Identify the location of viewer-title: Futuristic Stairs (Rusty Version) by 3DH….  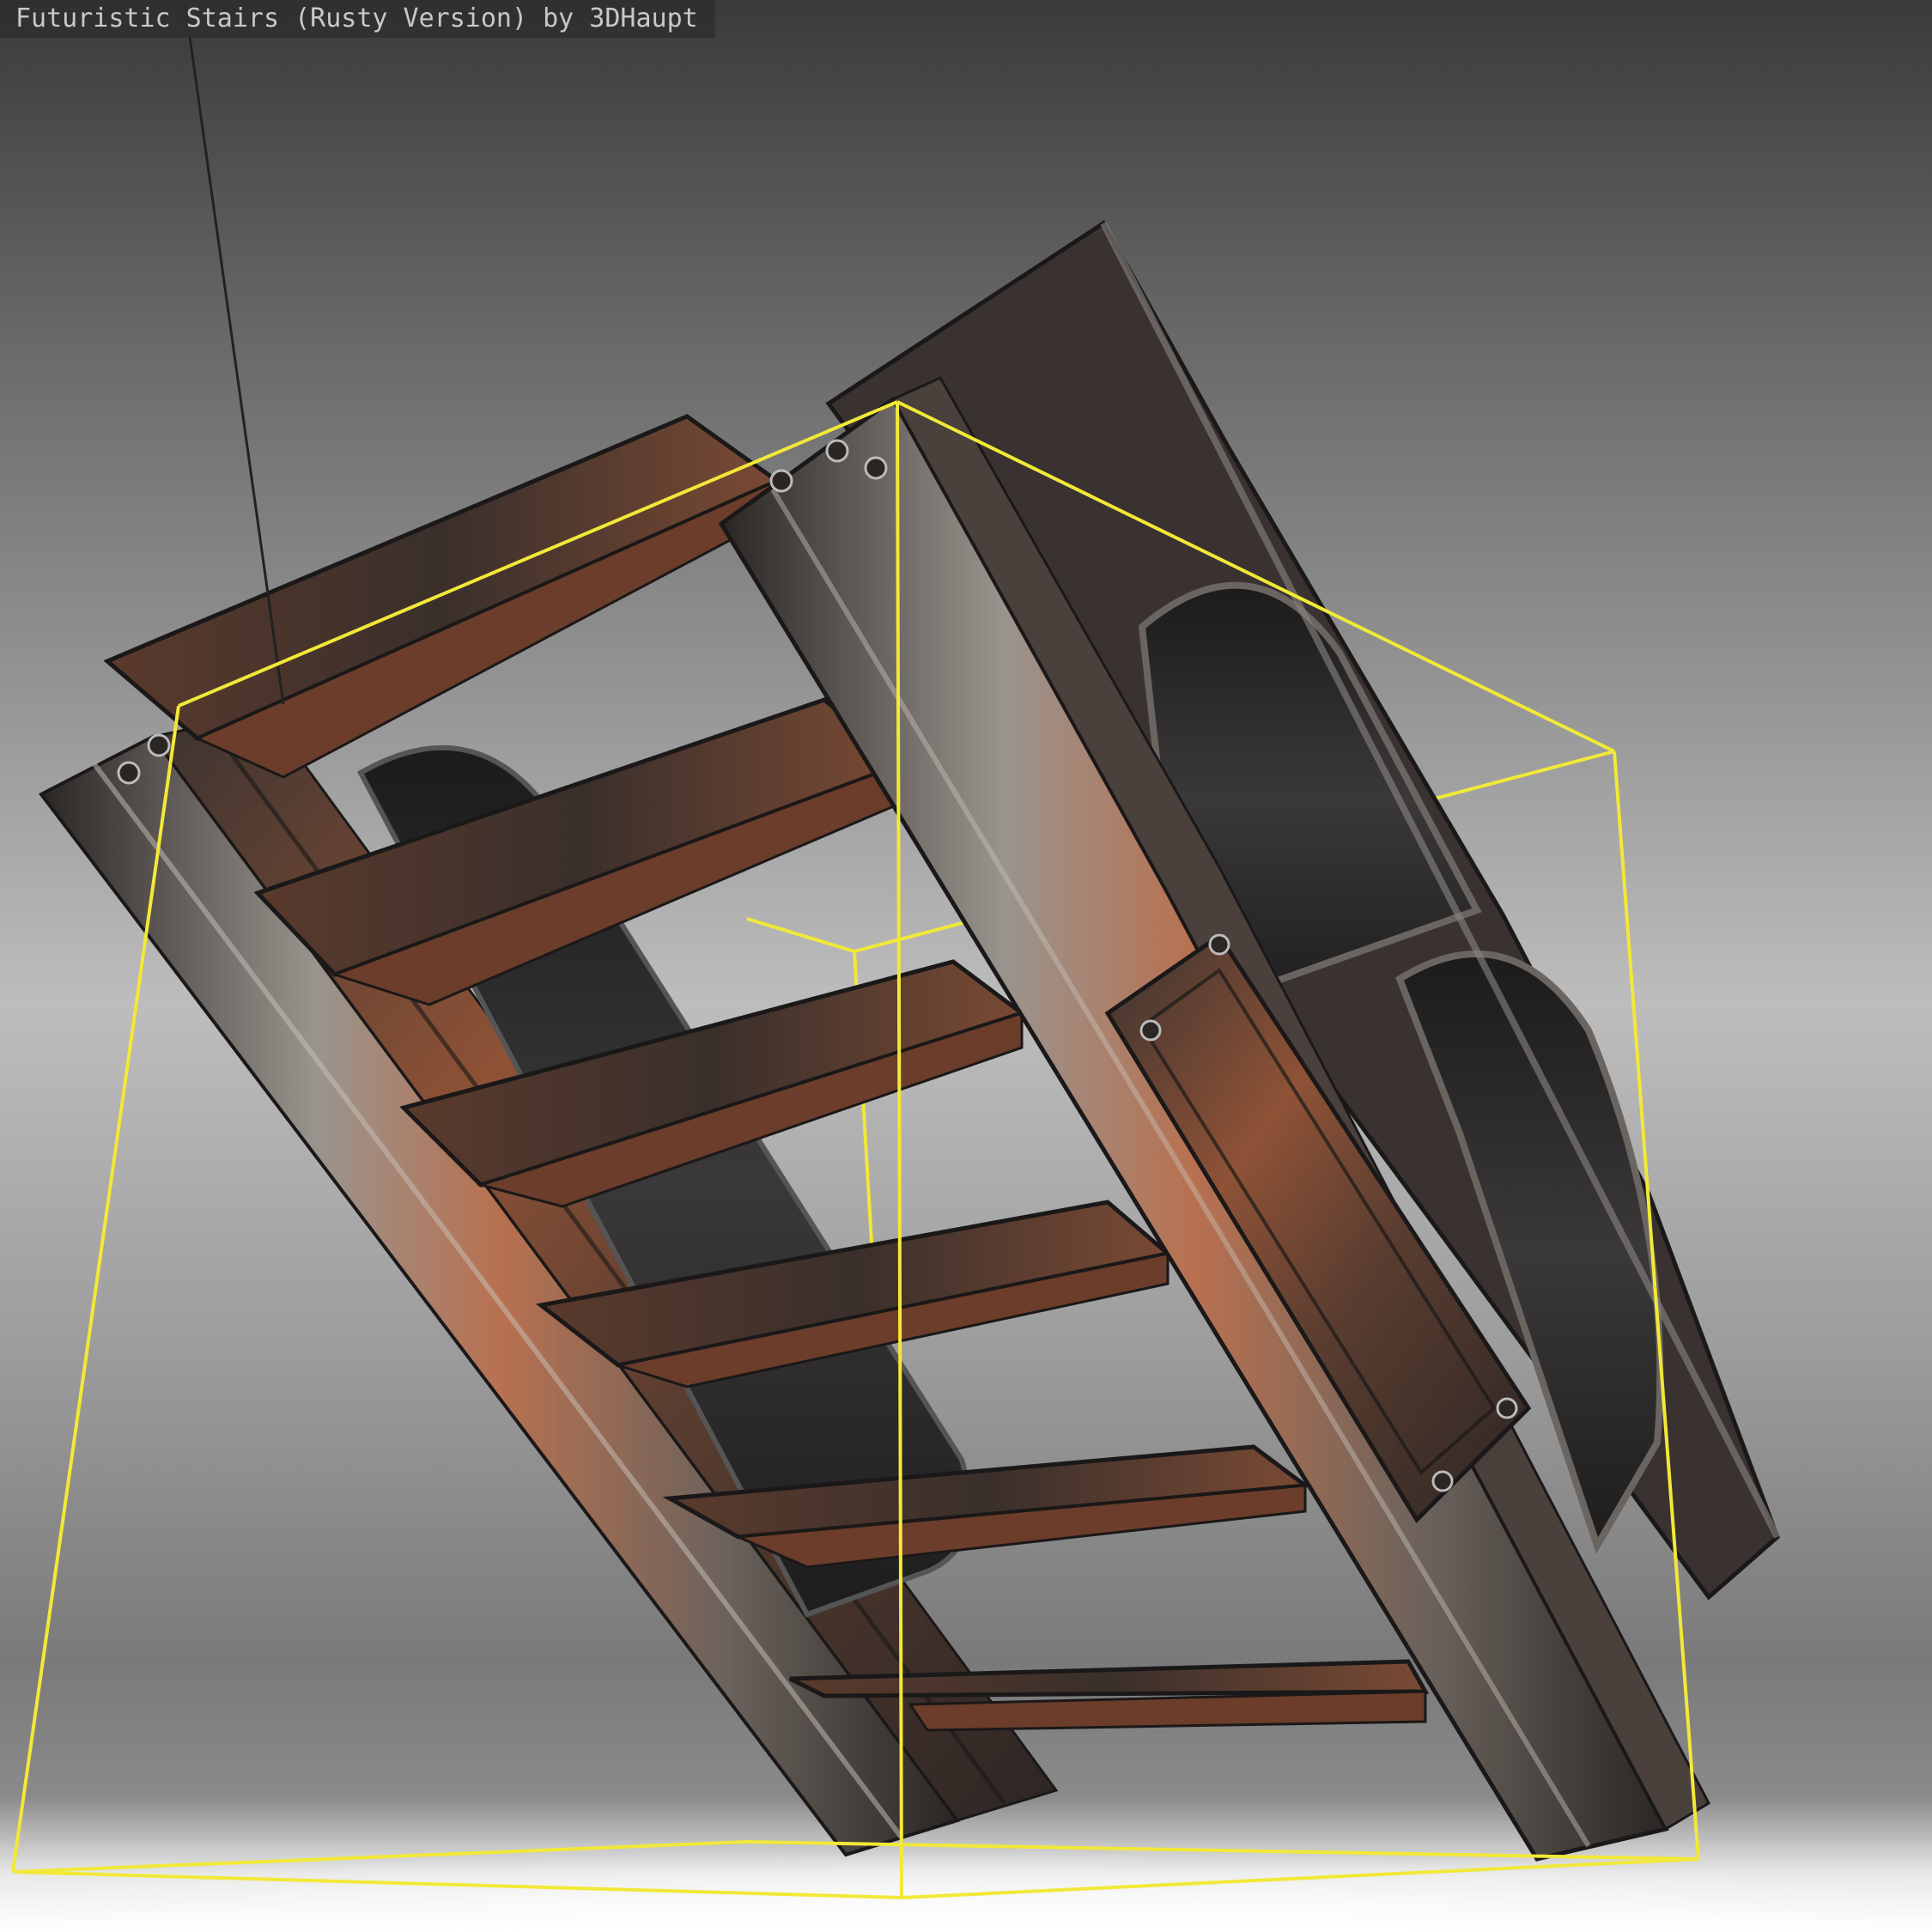
(357, 19).